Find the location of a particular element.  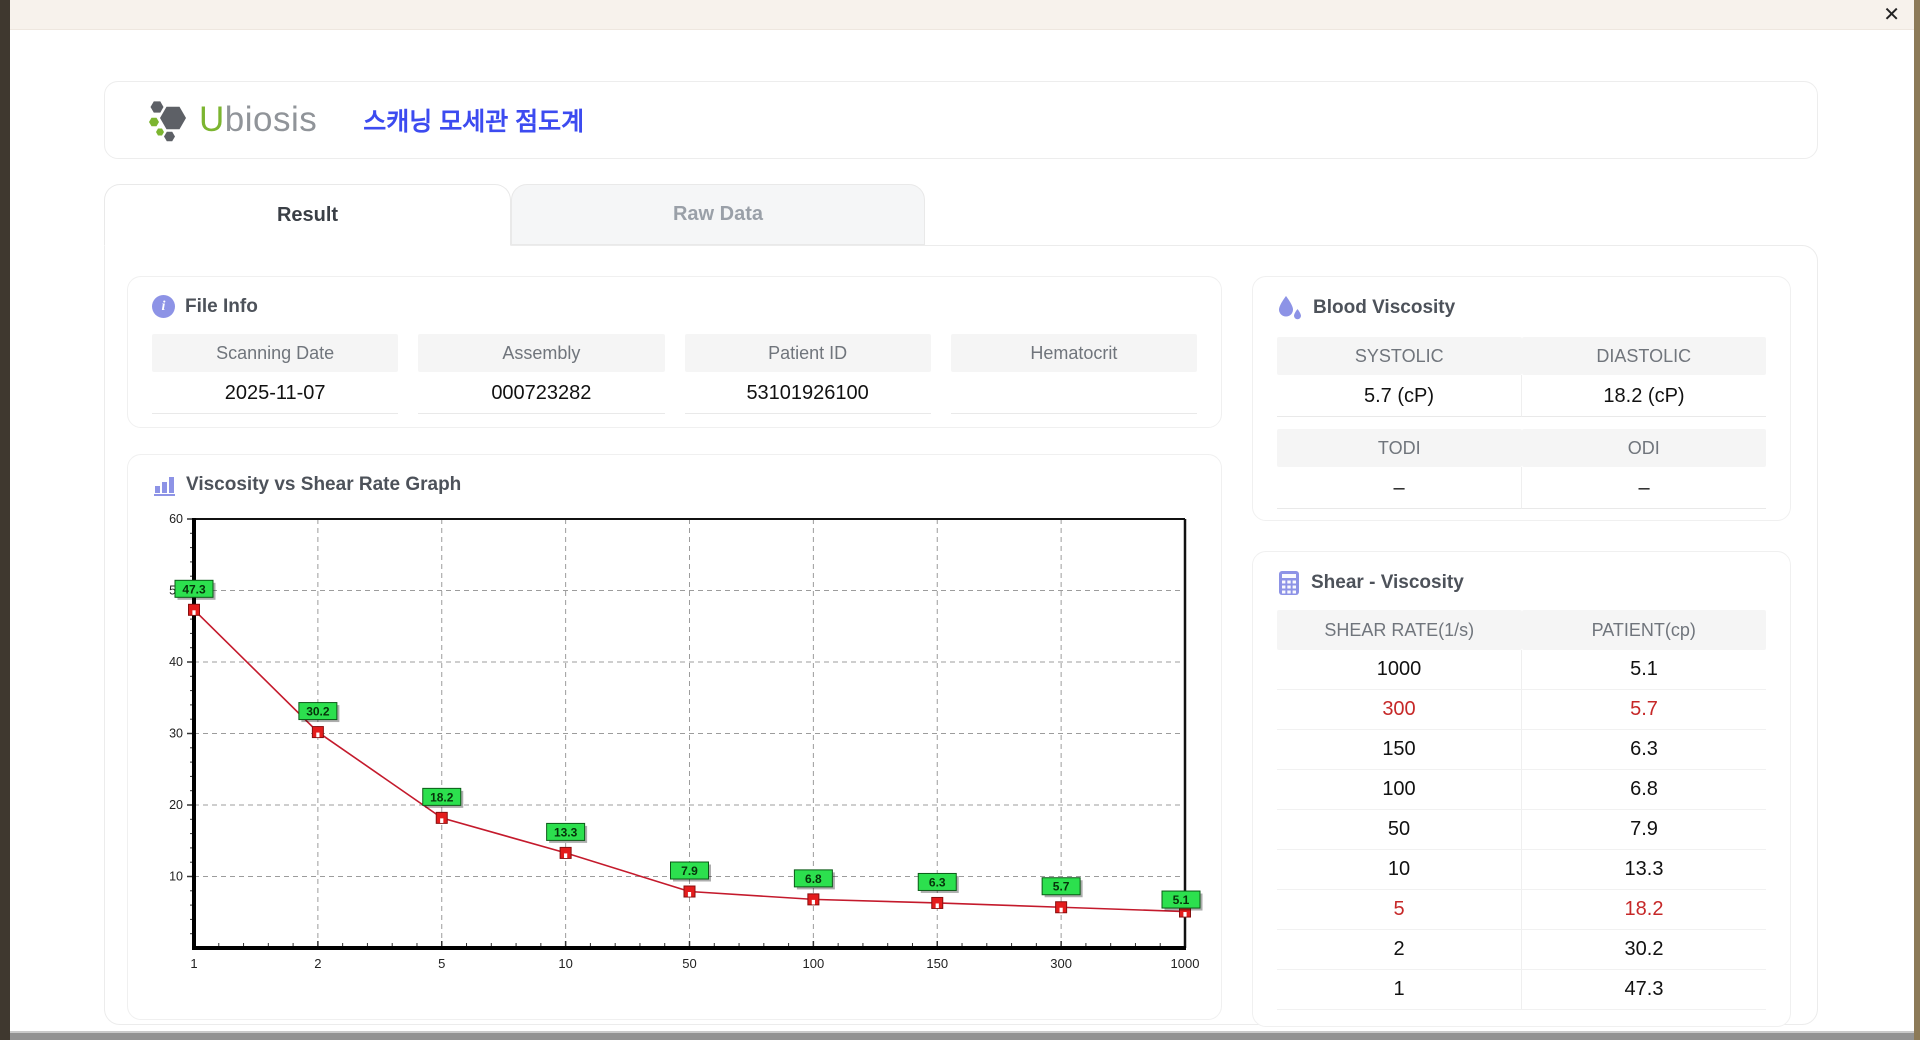

tab-raw-data-label: Raw Data is located at coordinates (718, 214).